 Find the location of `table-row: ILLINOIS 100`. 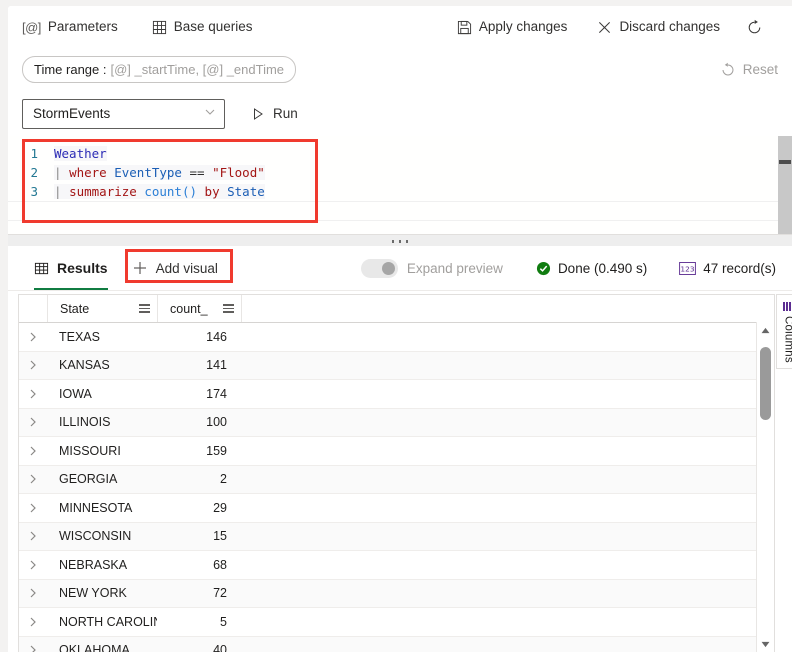

table-row: ILLINOIS 100 is located at coordinates (396, 422).